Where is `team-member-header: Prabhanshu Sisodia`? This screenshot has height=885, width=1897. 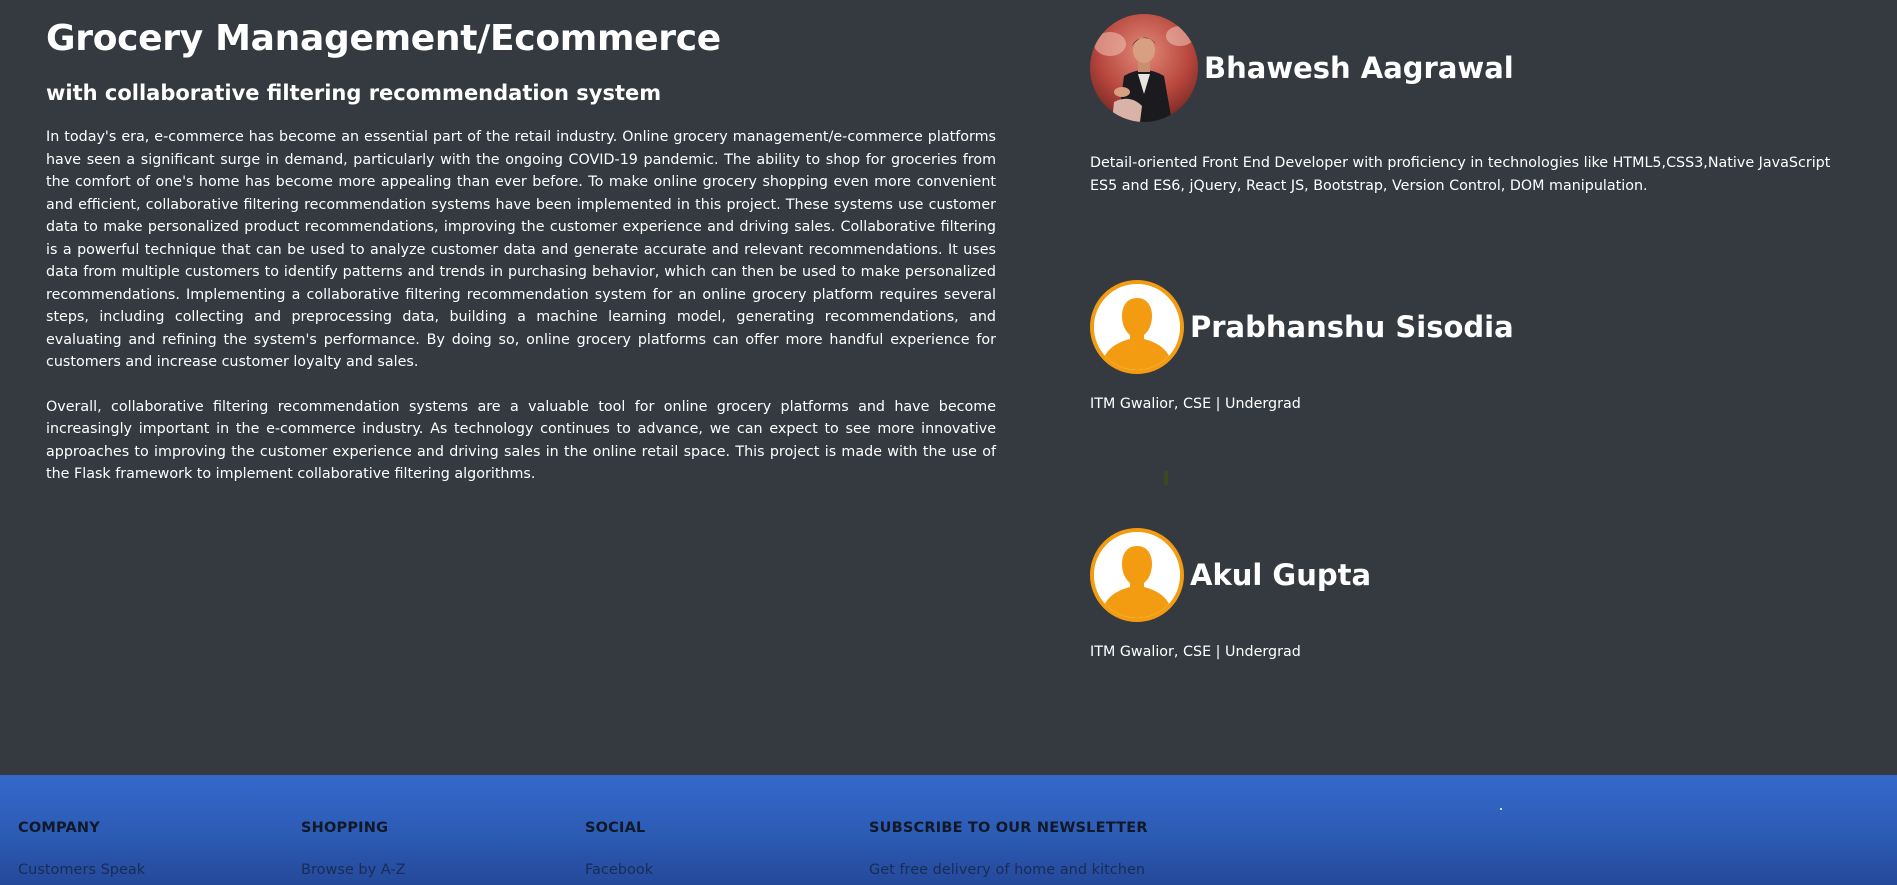 team-member-header: Prabhanshu Sisodia is located at coordinates (1470, 327).